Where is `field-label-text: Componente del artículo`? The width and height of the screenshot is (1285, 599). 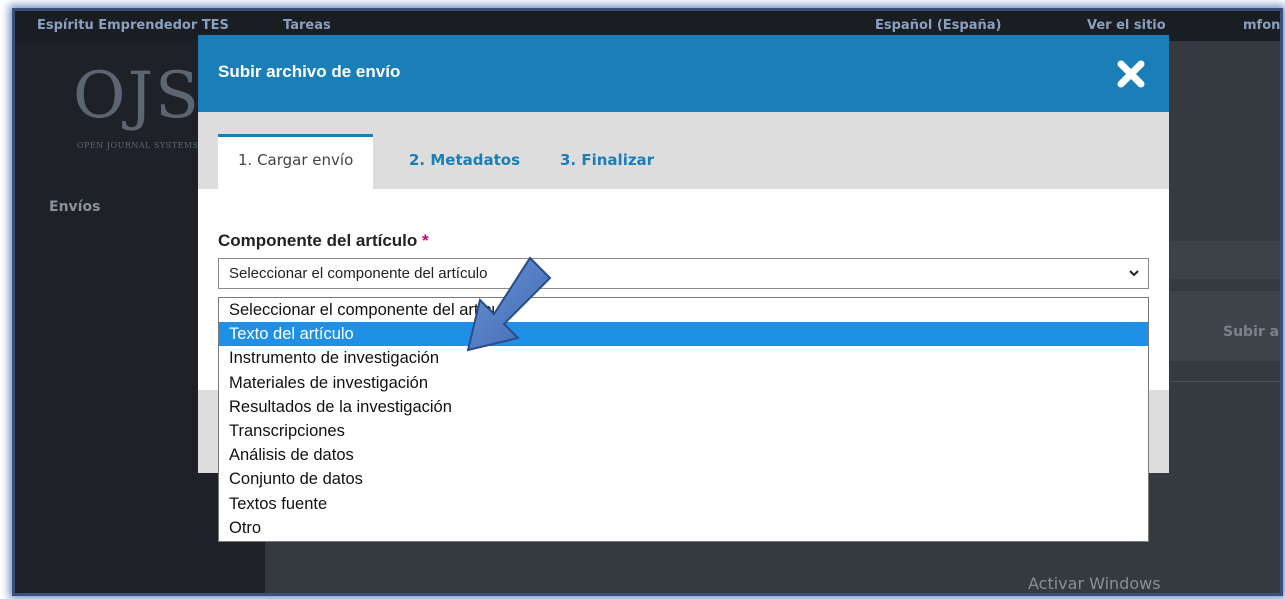 field-label-text: Componente del artículo is located at coordinates (318, 240).